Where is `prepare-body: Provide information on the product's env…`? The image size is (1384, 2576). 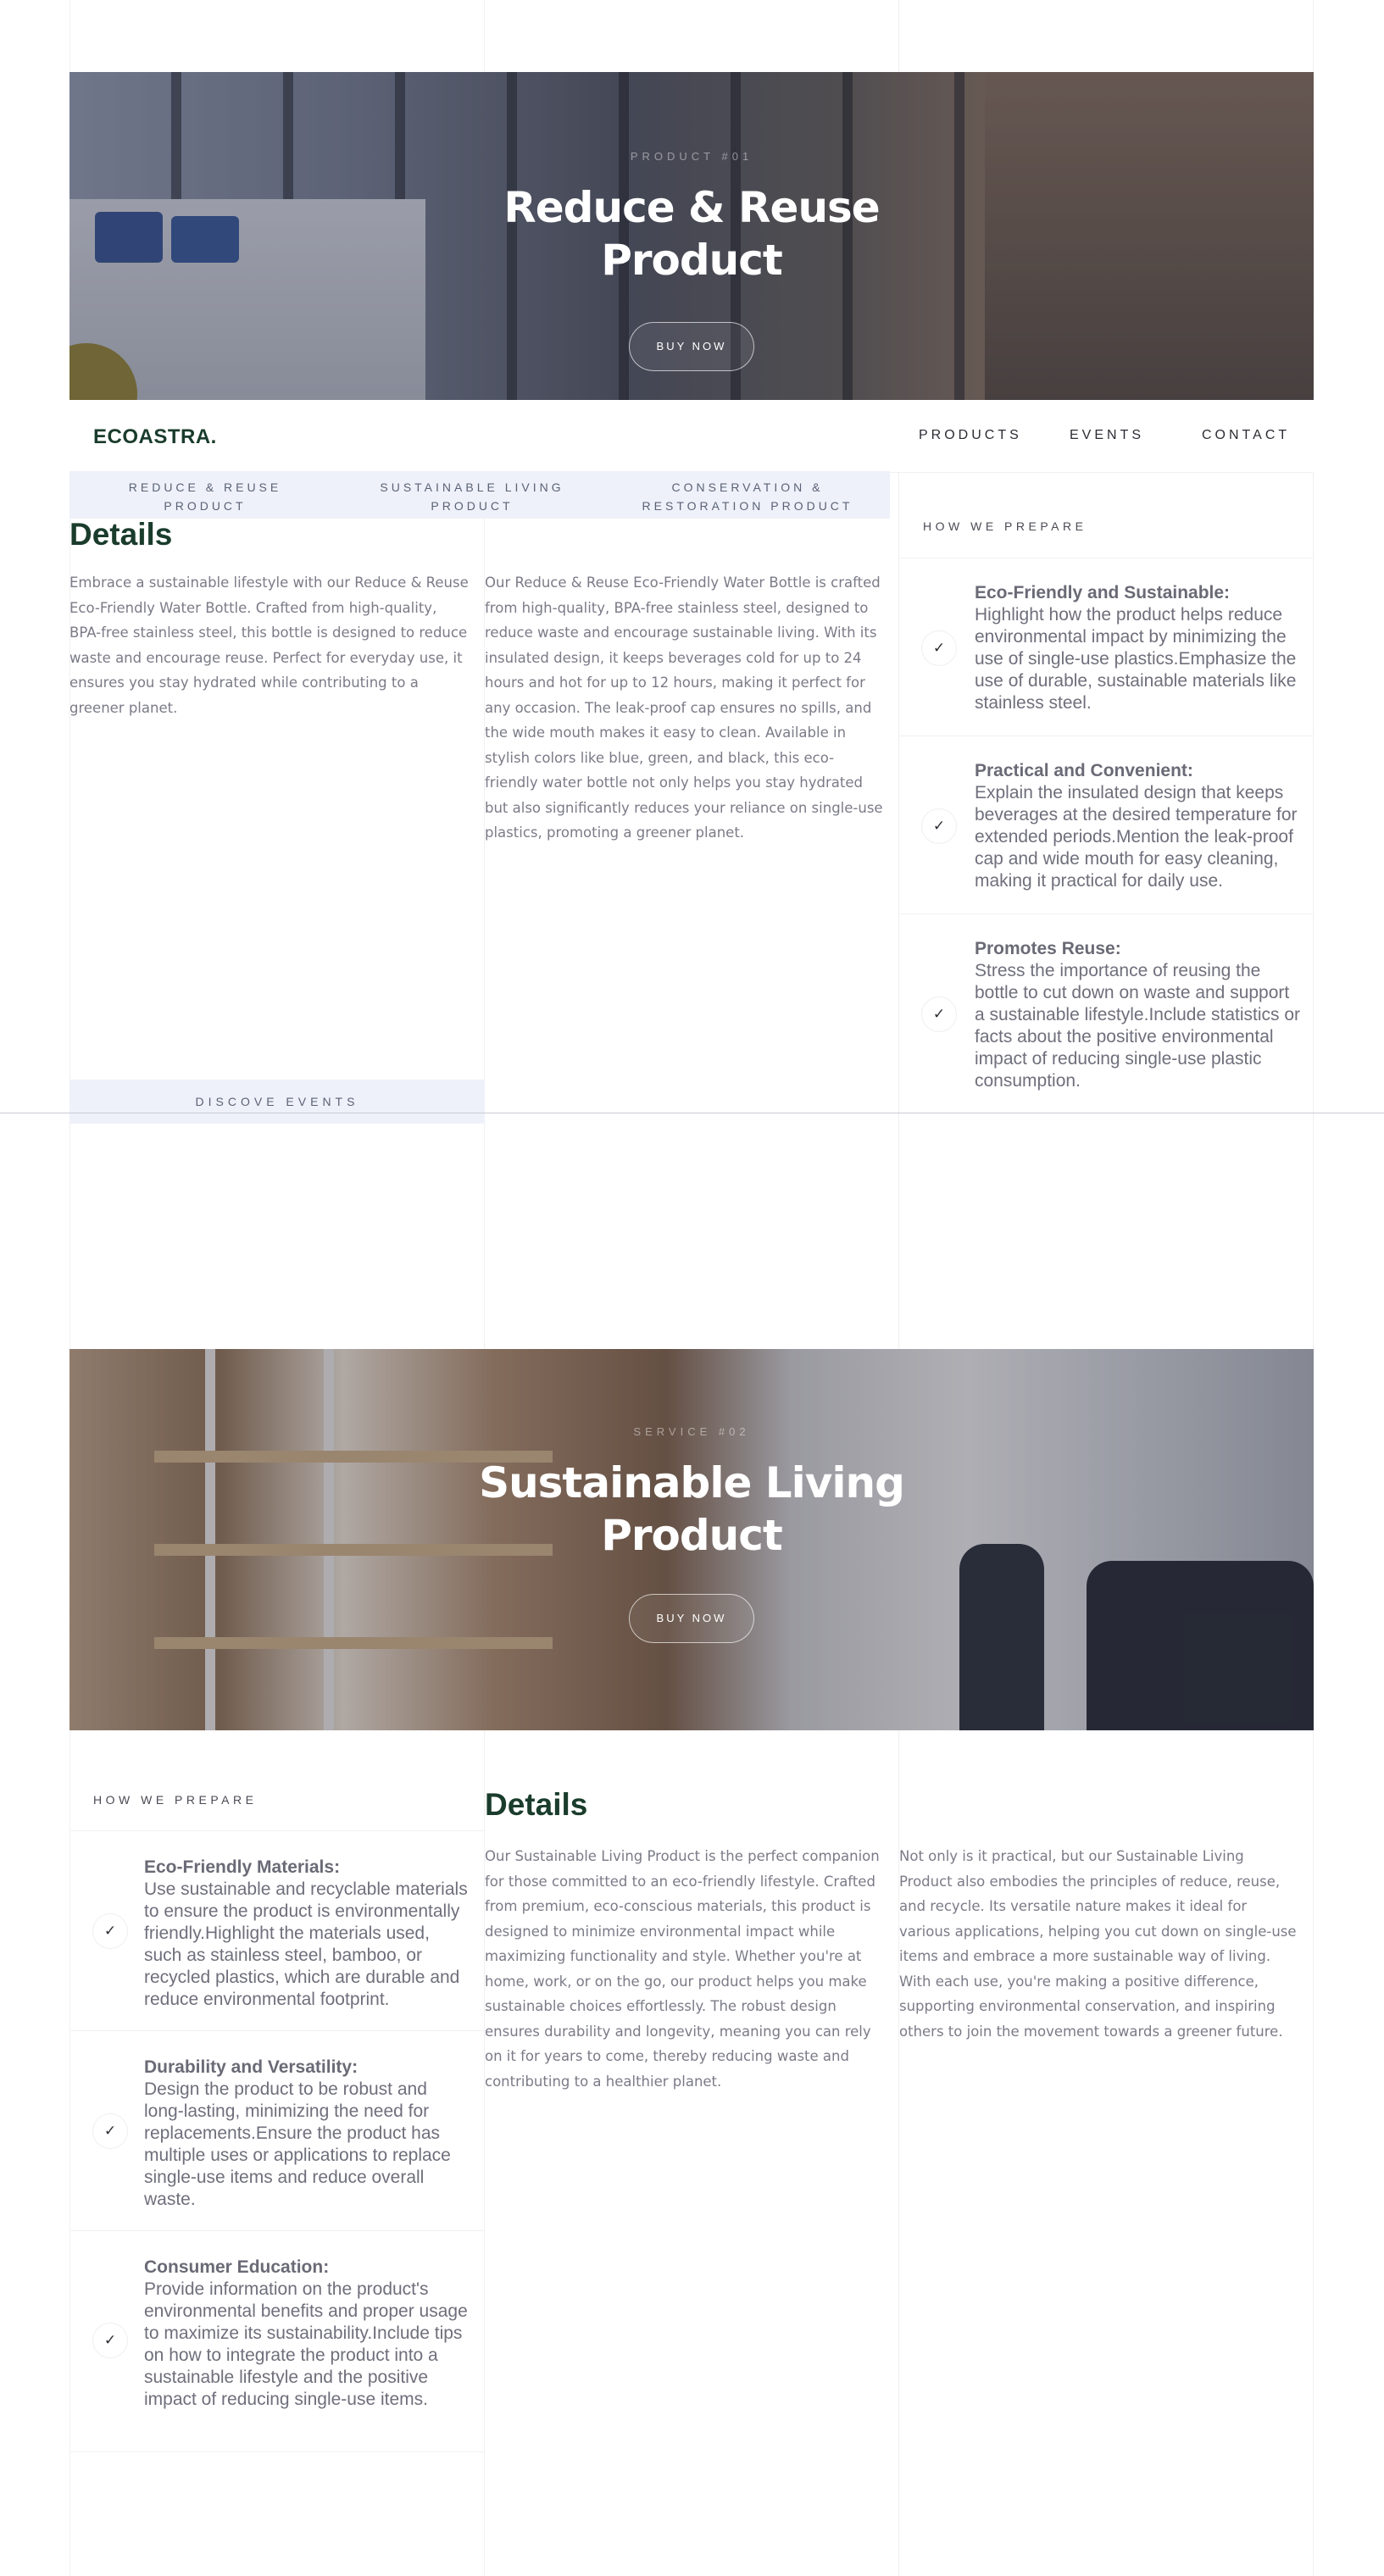 prepare-body: Provide information on the product's env… is located at coordinates (306, 2344).